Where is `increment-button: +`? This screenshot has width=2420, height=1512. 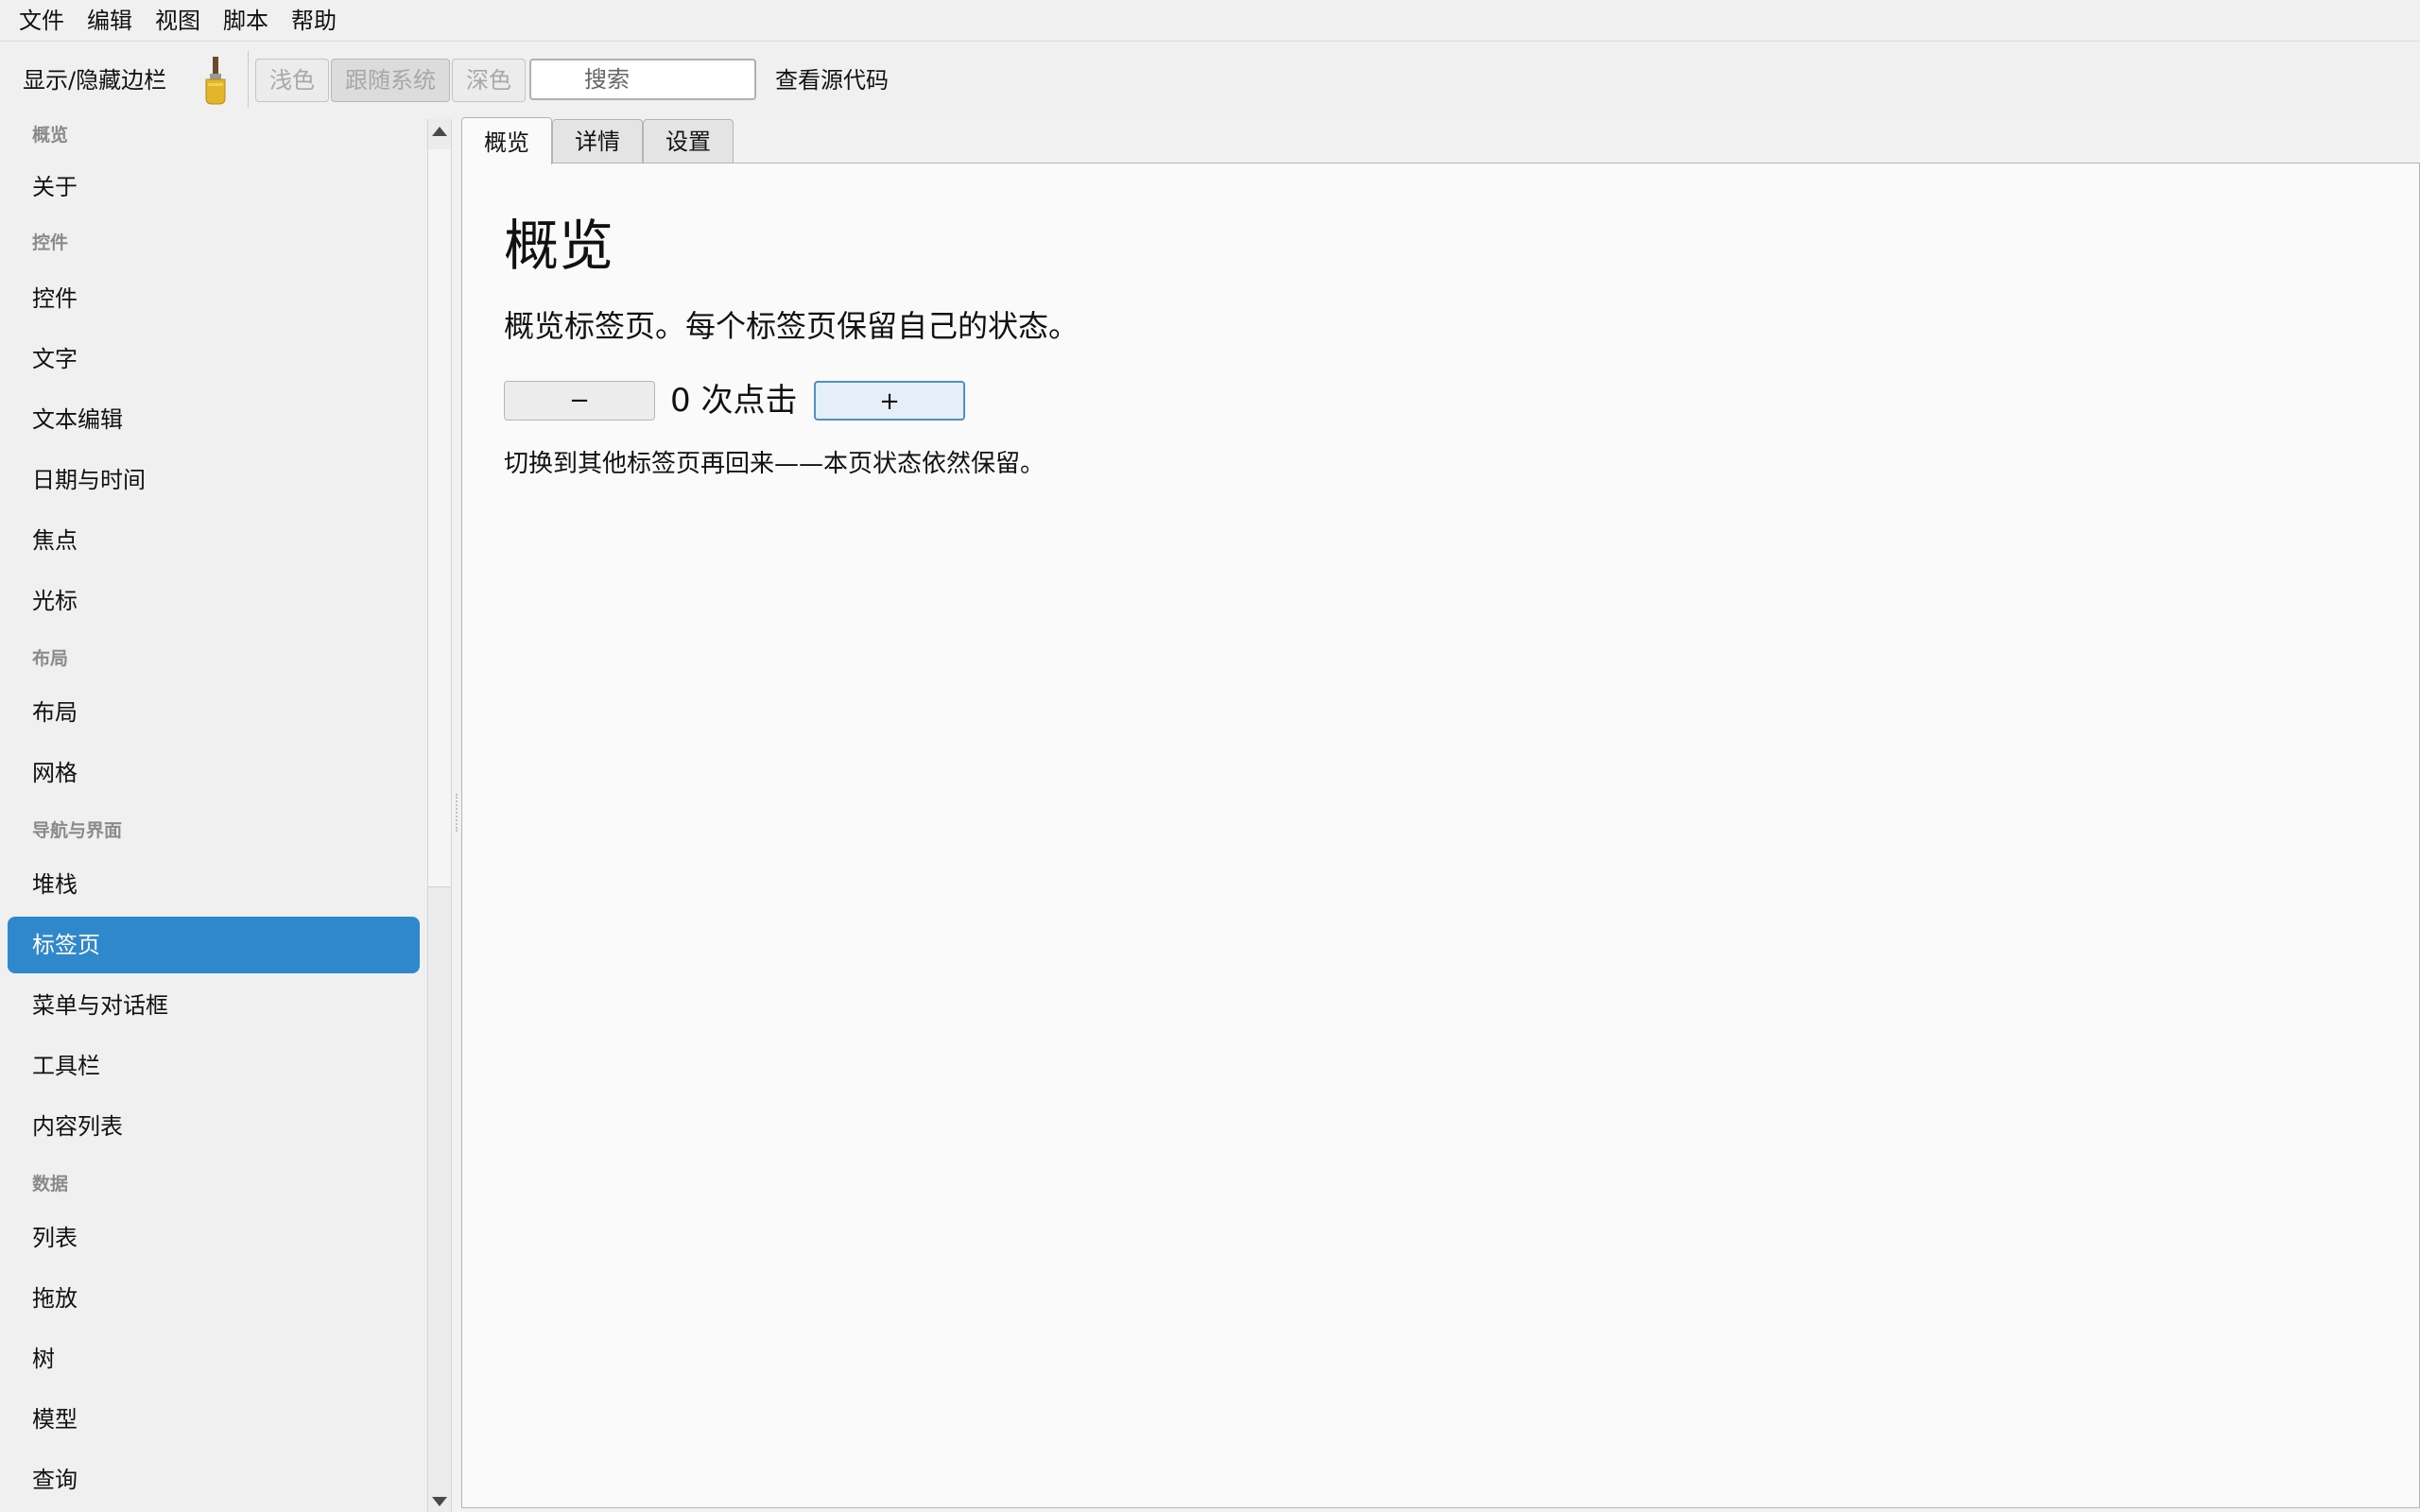
increment-button: + is located at coordinates (889, 401).